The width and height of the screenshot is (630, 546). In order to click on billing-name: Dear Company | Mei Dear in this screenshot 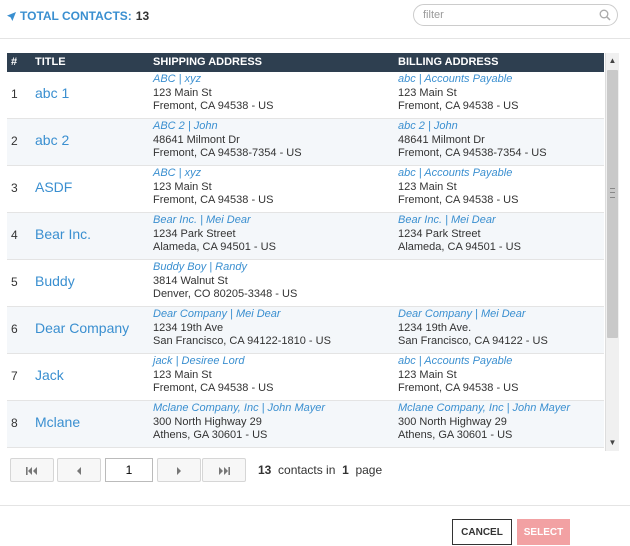, I will do `click(462, 314)`.